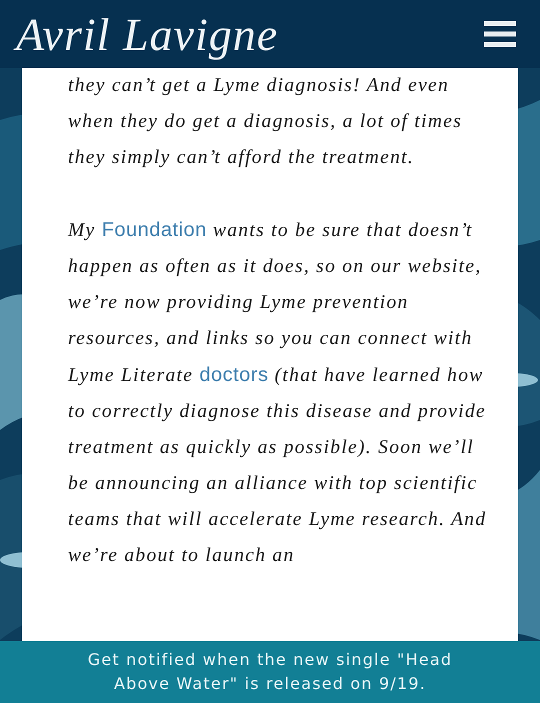 The height and width of the screenshot is (703, 540). I want to click on link: Foundation, so click(154, 230).